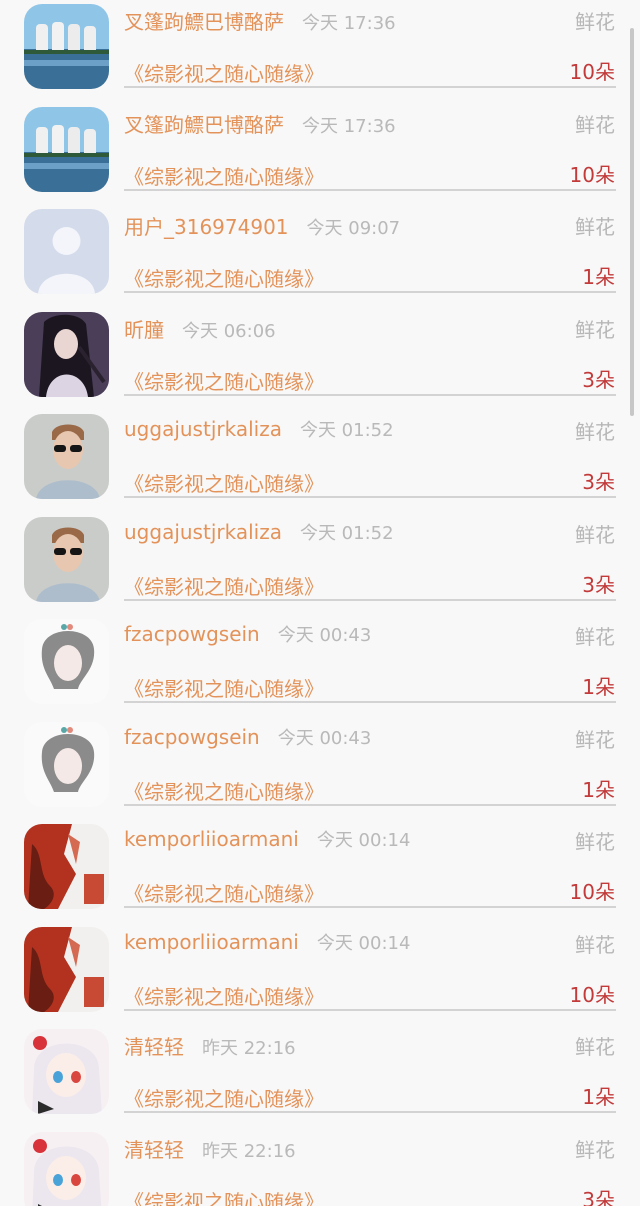  I want to click on list-item: 用户_316974901 今天 09:07 鲜花《综影视之随心随缘》 1朵, so click(320, 256).